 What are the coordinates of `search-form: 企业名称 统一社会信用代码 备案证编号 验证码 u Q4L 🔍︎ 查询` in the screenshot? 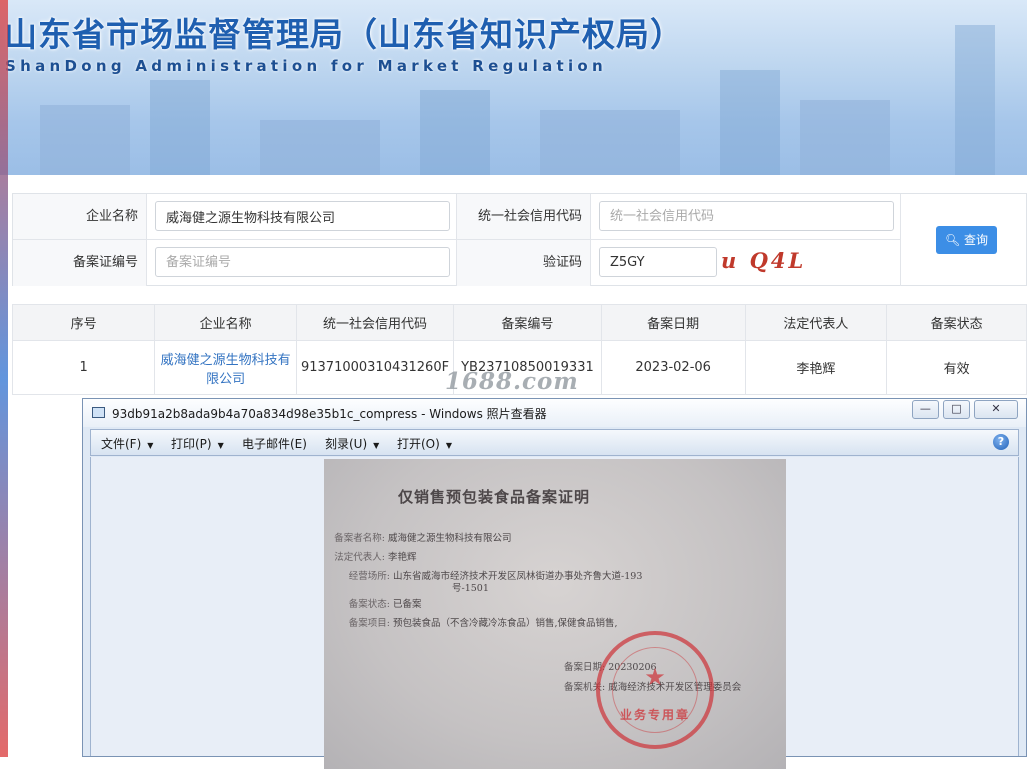 It's located at (519, 239).